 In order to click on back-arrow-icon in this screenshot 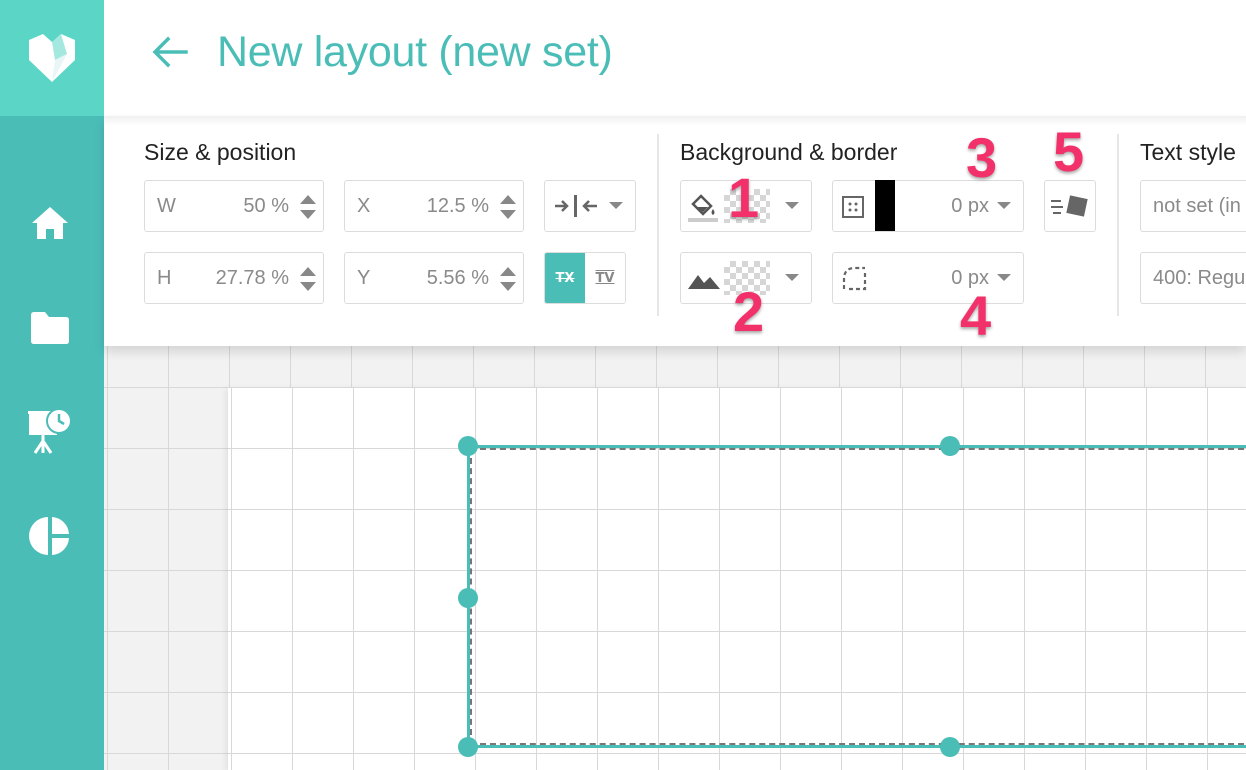, I will do `click(170, 52)`.